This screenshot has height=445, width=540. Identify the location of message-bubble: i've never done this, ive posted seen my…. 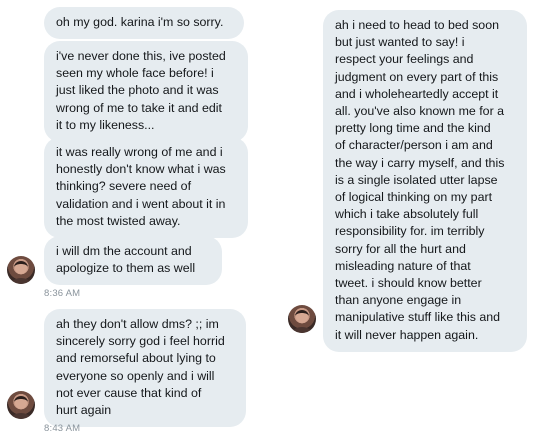
(146, 92).